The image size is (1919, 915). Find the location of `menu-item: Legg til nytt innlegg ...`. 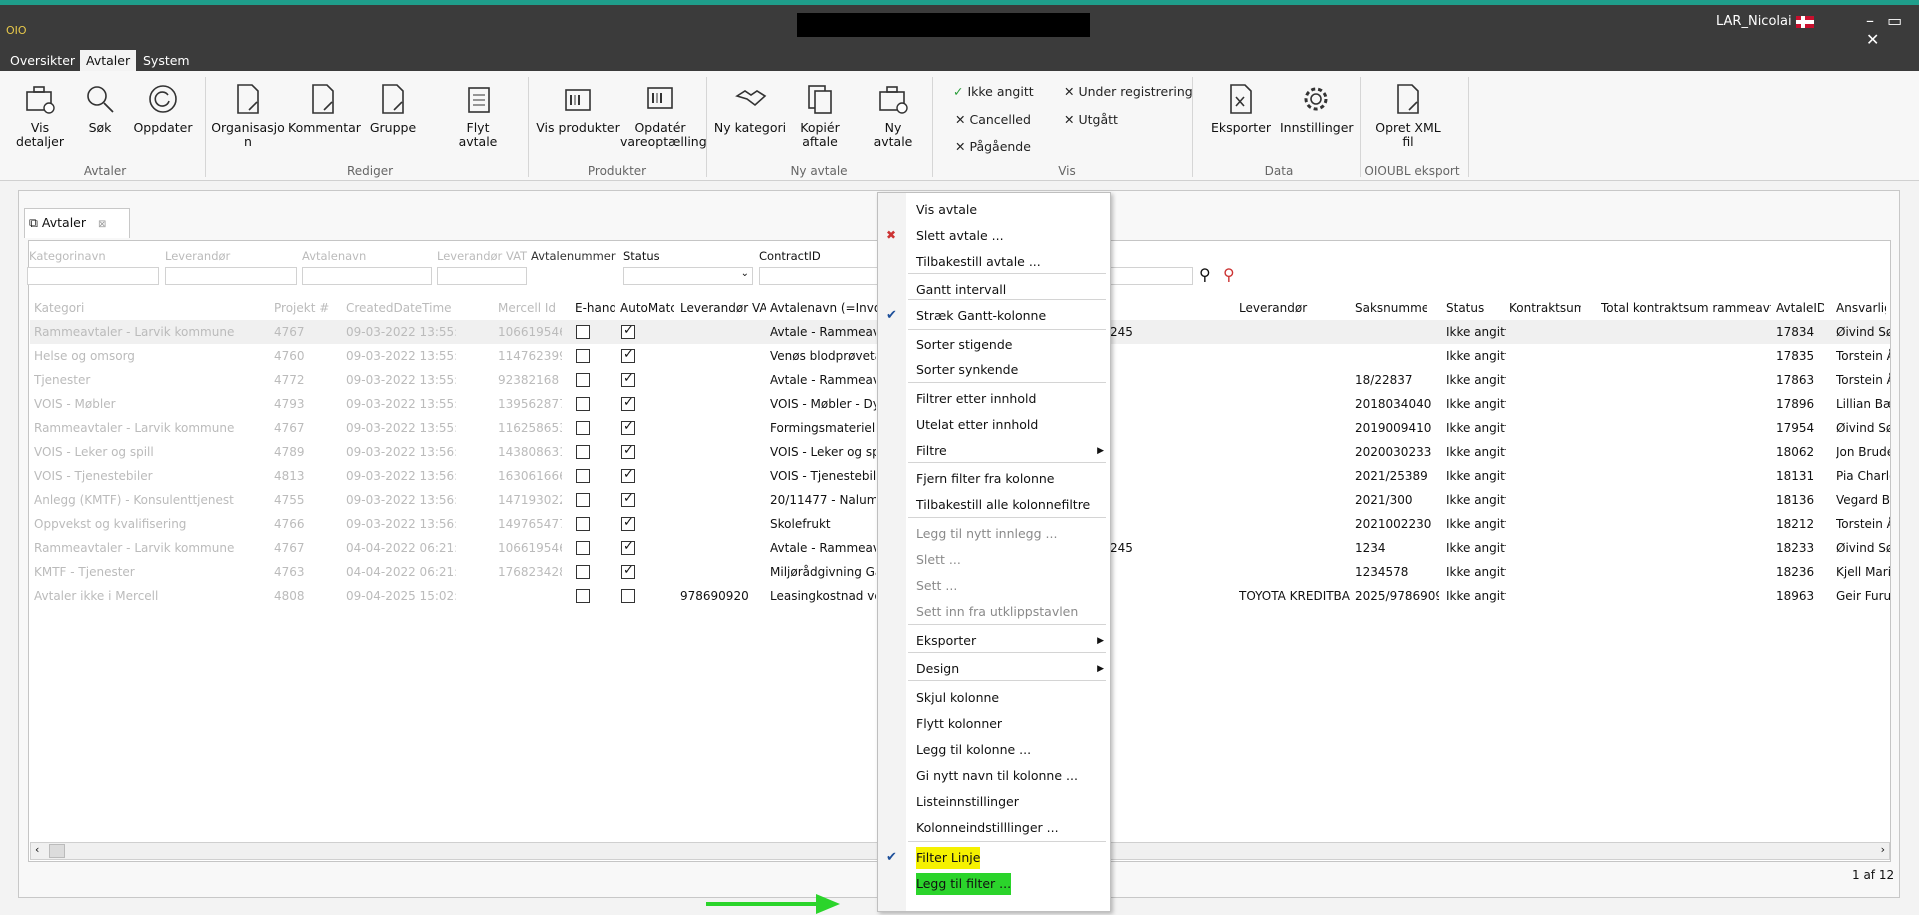

menu-item: Legg til nytt innlegg ... is located at coordinates (986, 534).